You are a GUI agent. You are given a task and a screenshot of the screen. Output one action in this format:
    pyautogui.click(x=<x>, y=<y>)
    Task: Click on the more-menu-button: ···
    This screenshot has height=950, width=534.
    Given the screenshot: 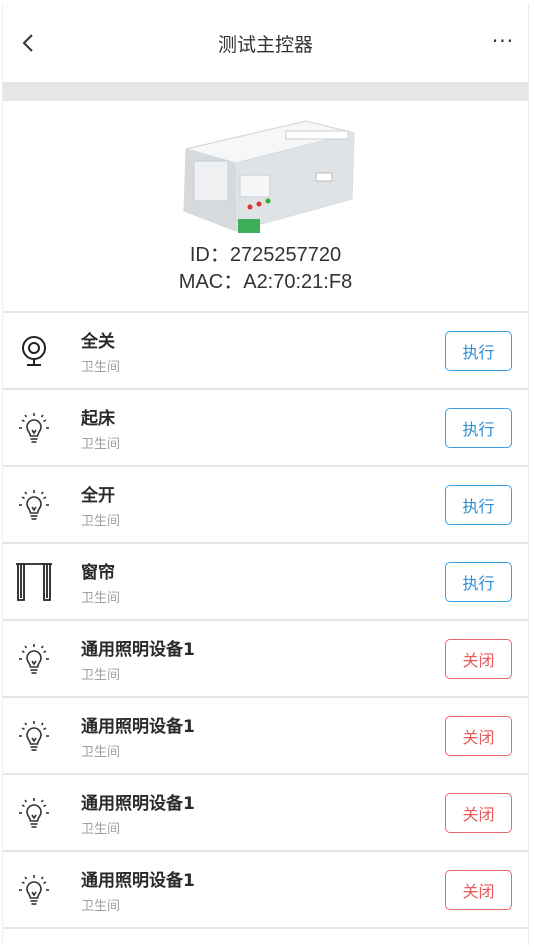 What is the action you would take?
    pyautogui.click(x=503, y=41)
    